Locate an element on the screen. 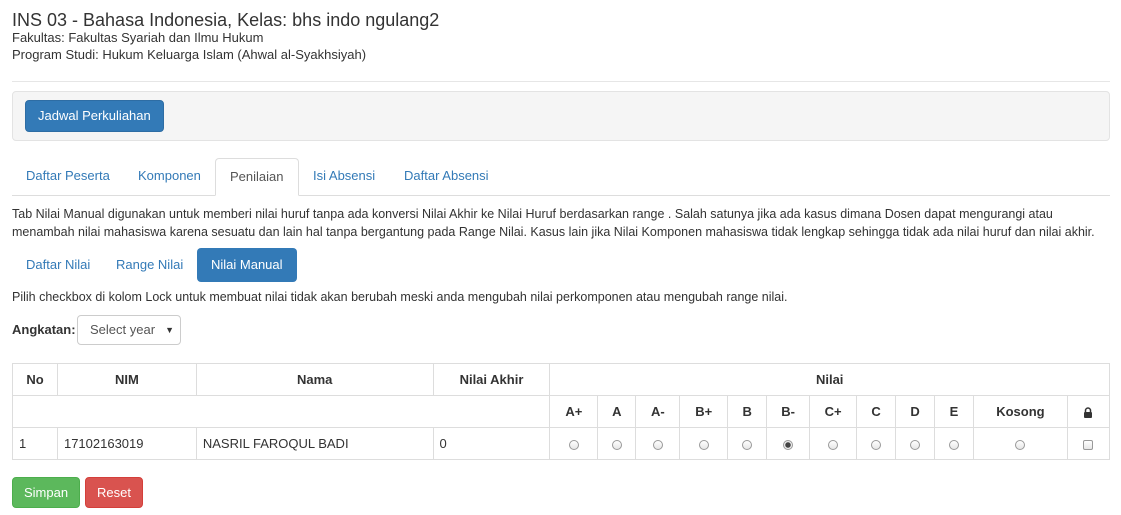 This screenshot has height=515, width=1121. angkatan-select: Select year ▼ is located at coordinates (129, 330).